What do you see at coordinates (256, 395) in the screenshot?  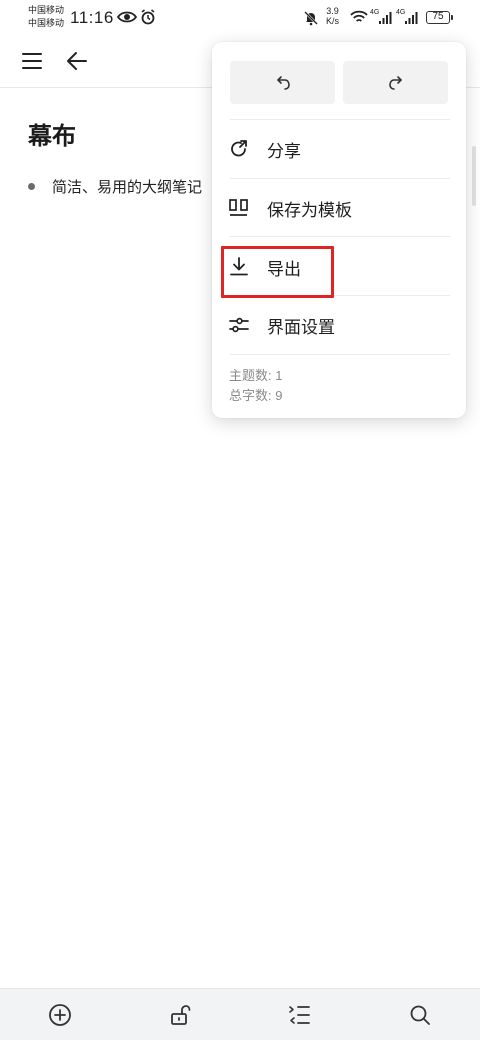 I see `word-count: 总字数: 9` at bounding box center [256, 395].